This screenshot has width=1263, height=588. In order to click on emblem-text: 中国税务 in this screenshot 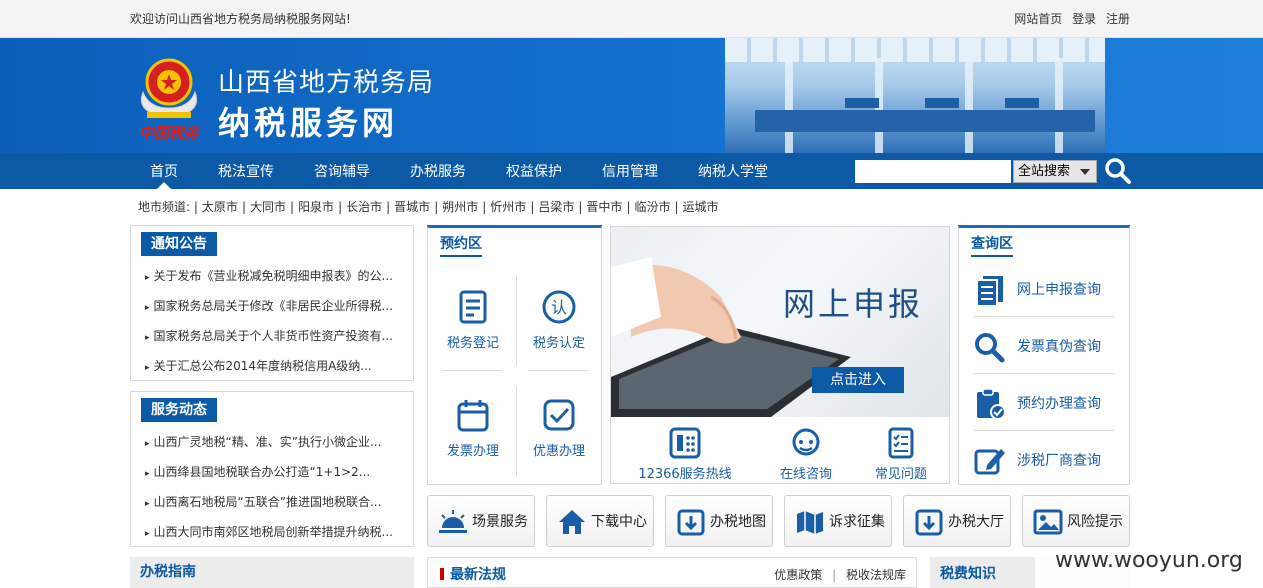, I will do `click(170, 133)`.